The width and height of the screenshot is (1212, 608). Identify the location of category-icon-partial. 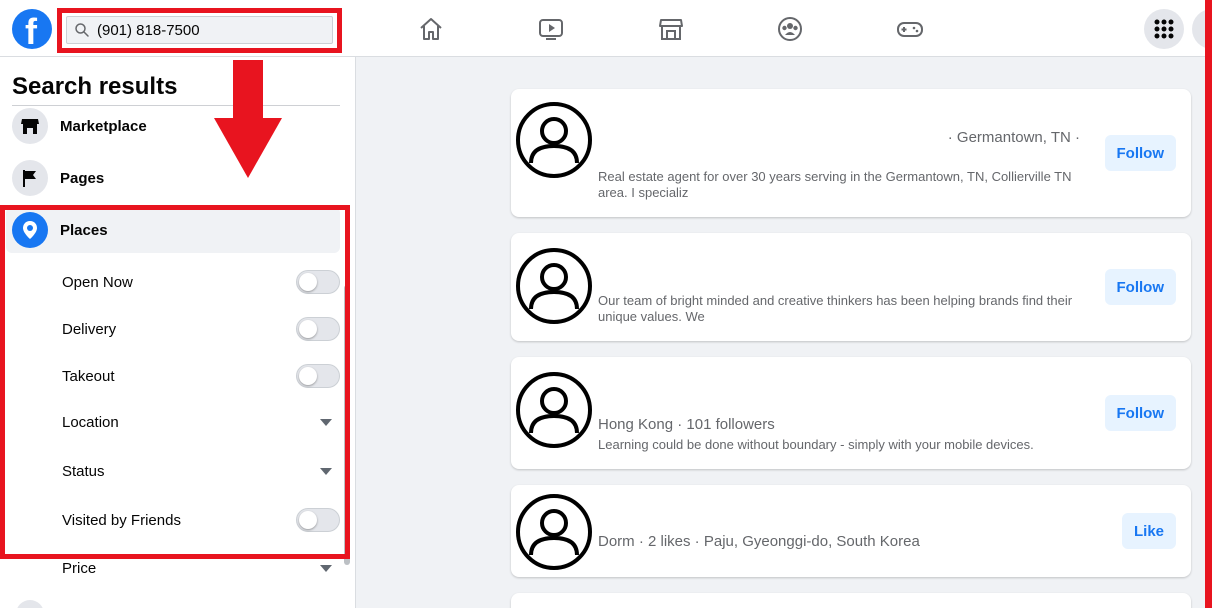
(30, 604).